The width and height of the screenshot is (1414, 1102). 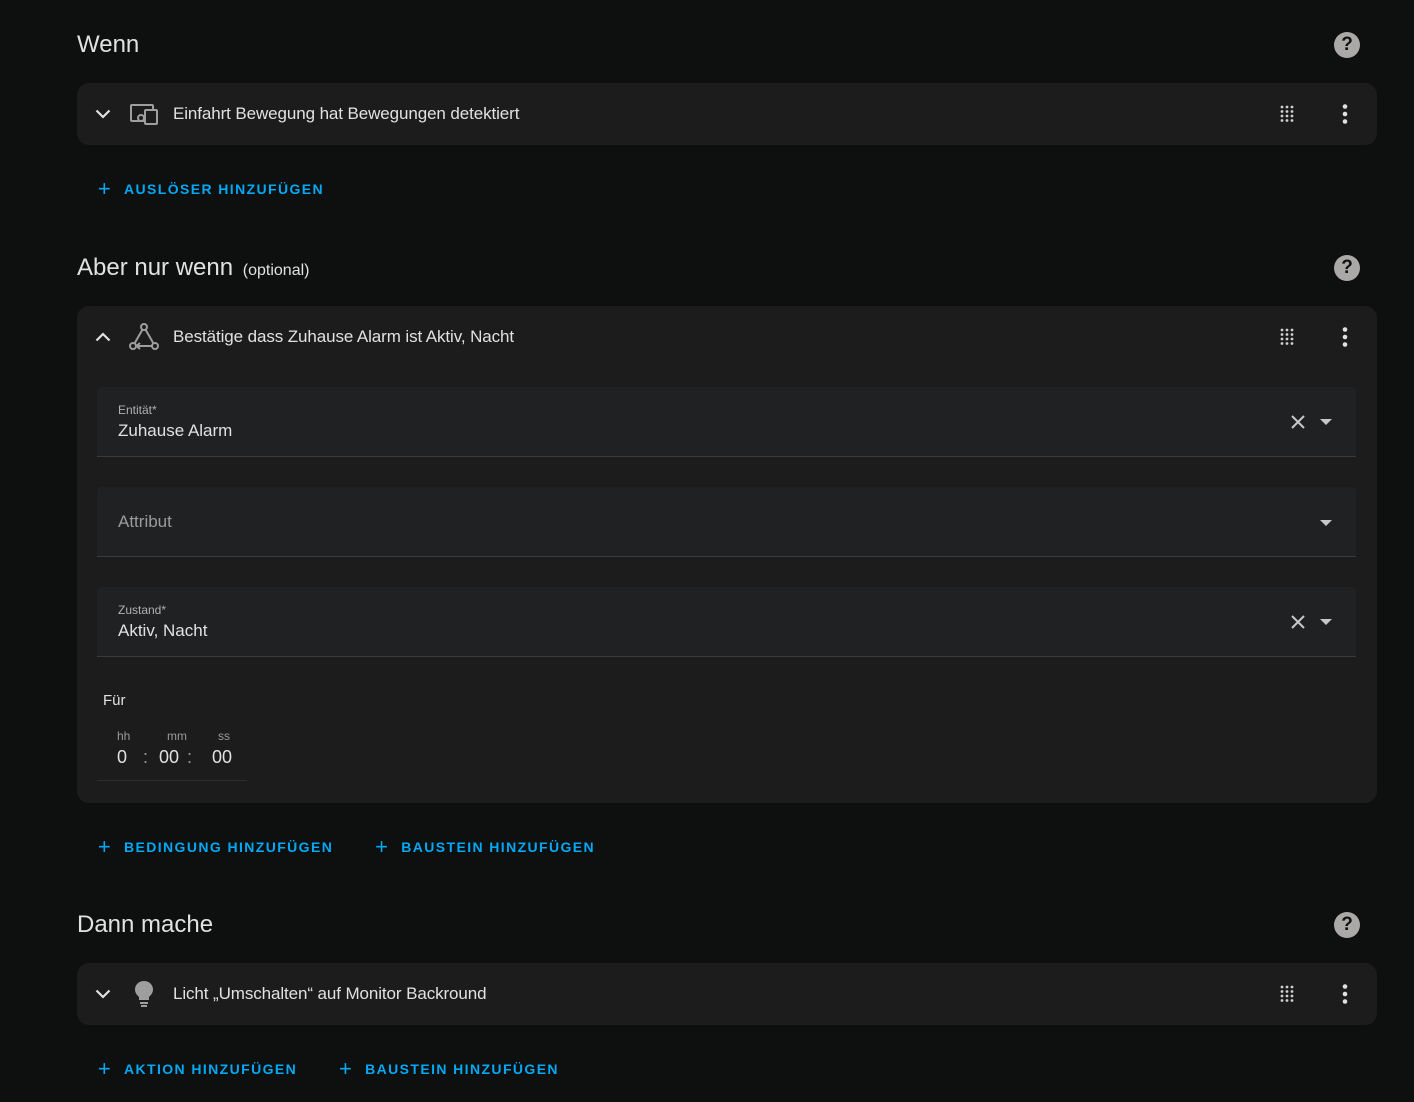 What do you see at coordinates (177, 736) in the screenshot?
I see `mm-label: mm` at bounding box center [177, 736].